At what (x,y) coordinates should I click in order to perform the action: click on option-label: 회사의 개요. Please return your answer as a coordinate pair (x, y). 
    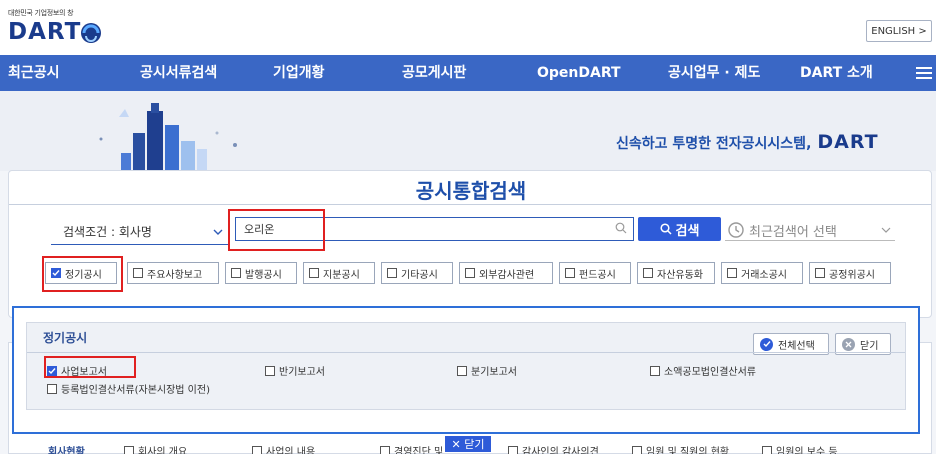
    Looking at the image, I should click on (163, 450).